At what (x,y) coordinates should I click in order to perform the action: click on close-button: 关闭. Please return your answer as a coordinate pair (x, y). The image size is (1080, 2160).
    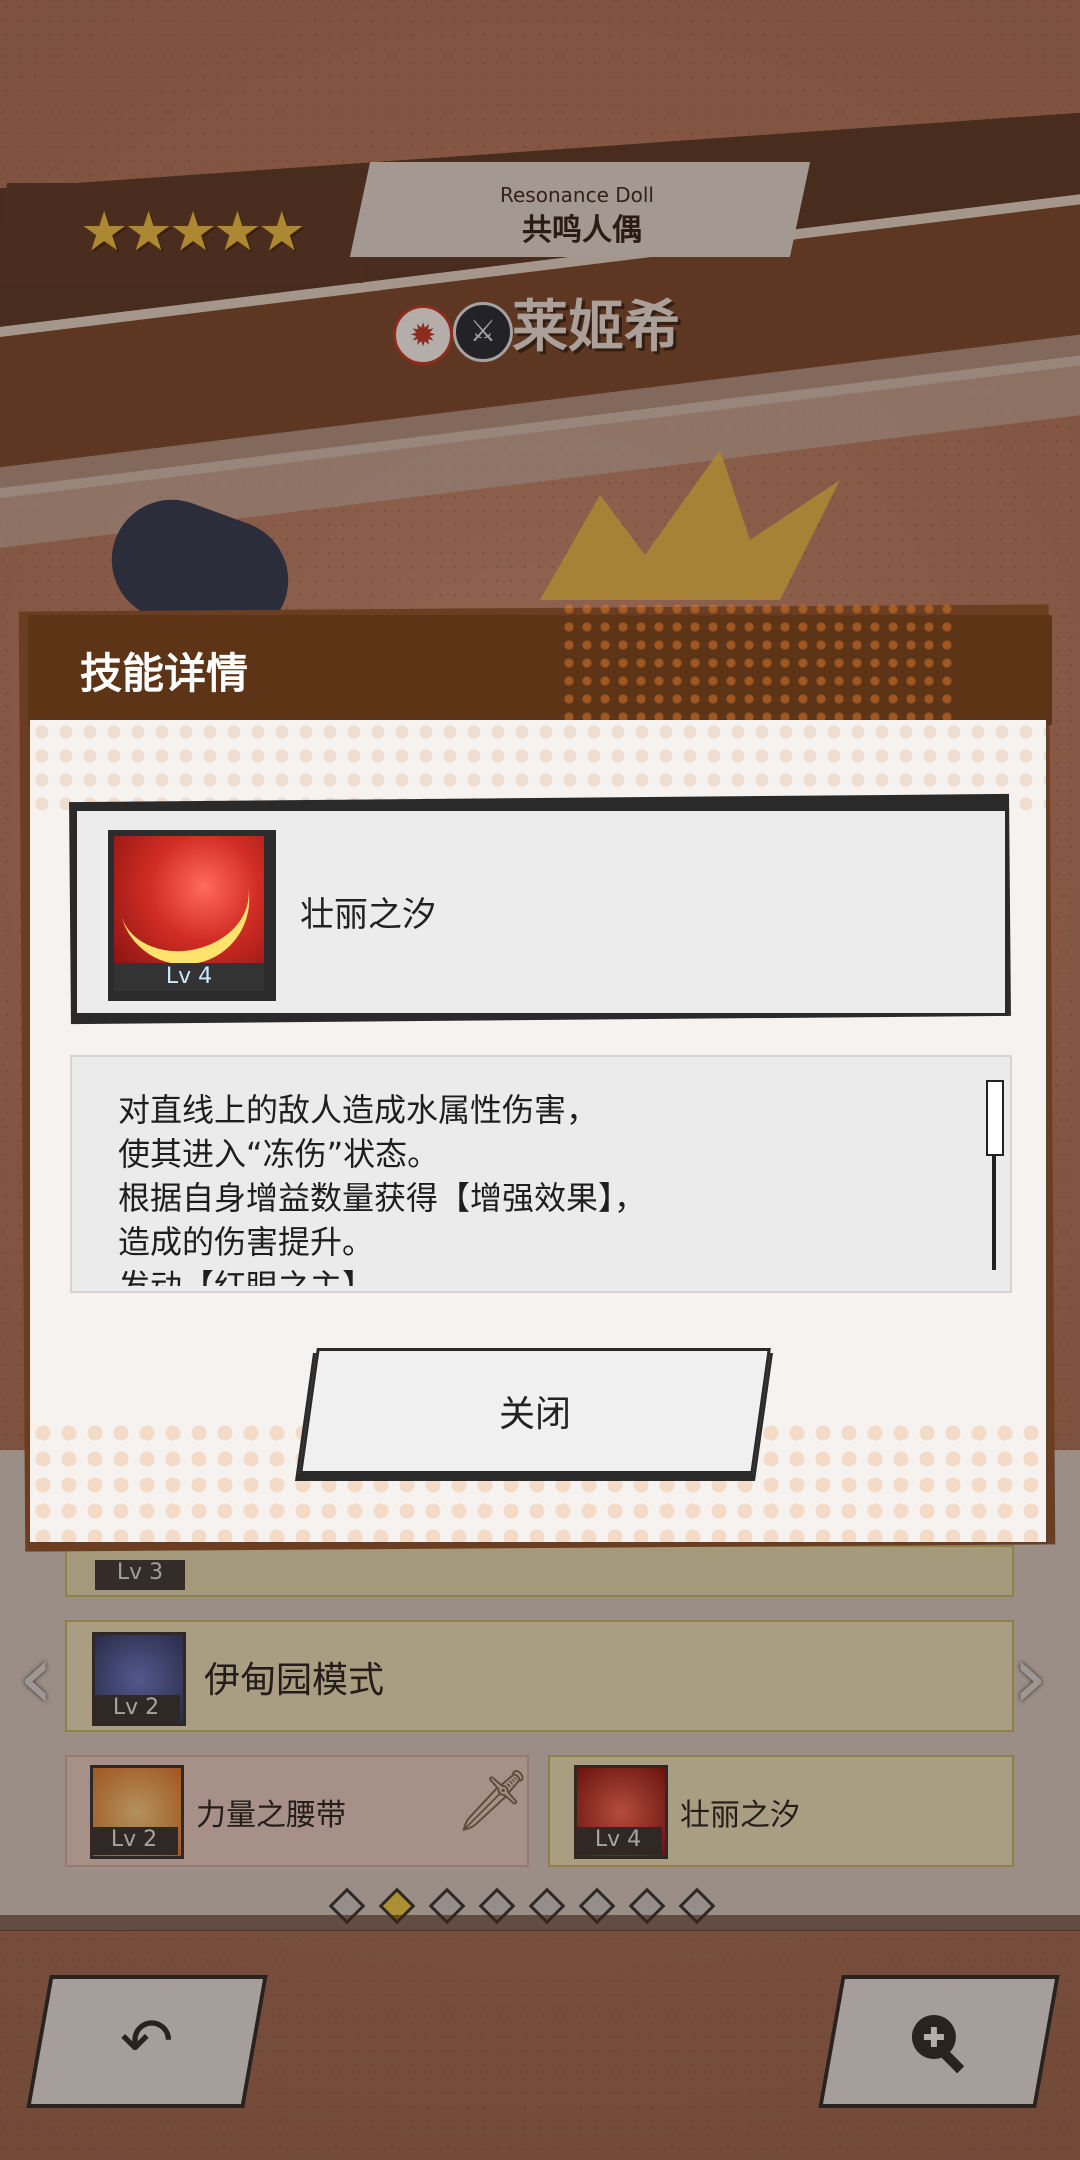
    Looking at the image, I should click on (535, 1411).